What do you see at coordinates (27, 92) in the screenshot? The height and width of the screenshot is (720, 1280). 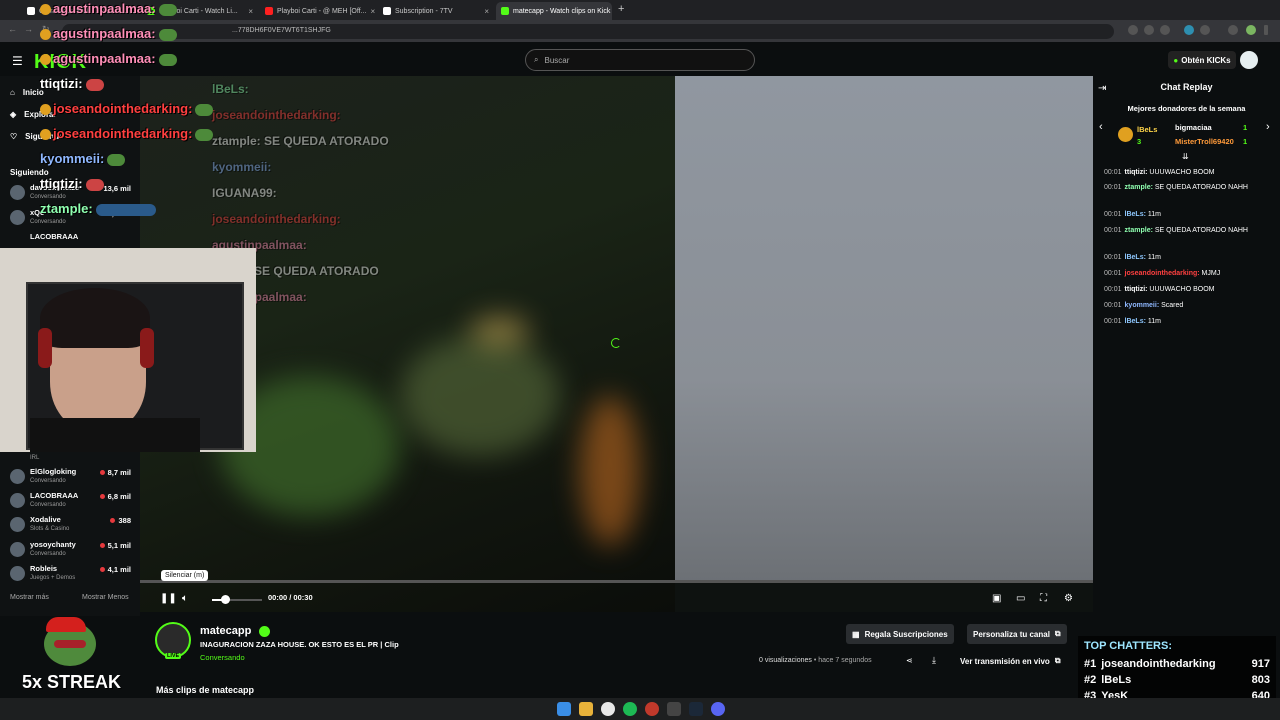 I see `nav-home: ⌂ Inicio` at bounding box center [27, 92].